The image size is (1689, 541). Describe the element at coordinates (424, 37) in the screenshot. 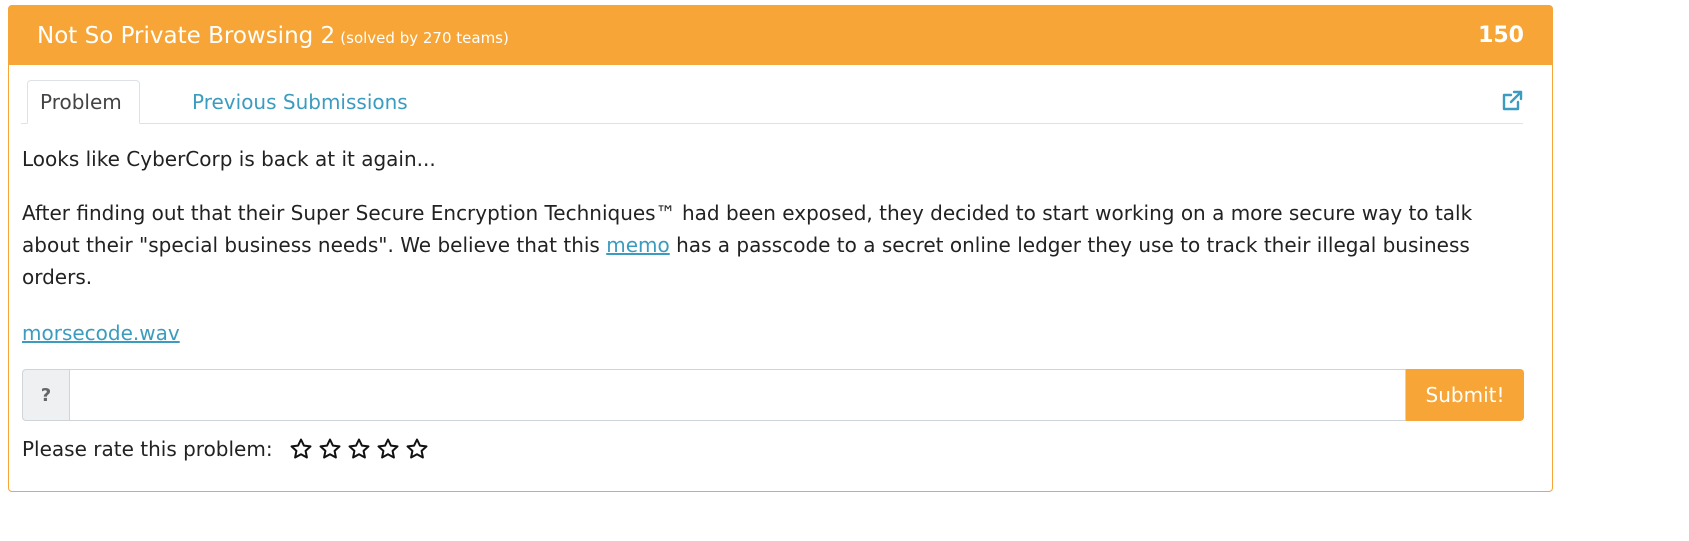

I see `solved-count: (solved by 270 teams)` at that location.